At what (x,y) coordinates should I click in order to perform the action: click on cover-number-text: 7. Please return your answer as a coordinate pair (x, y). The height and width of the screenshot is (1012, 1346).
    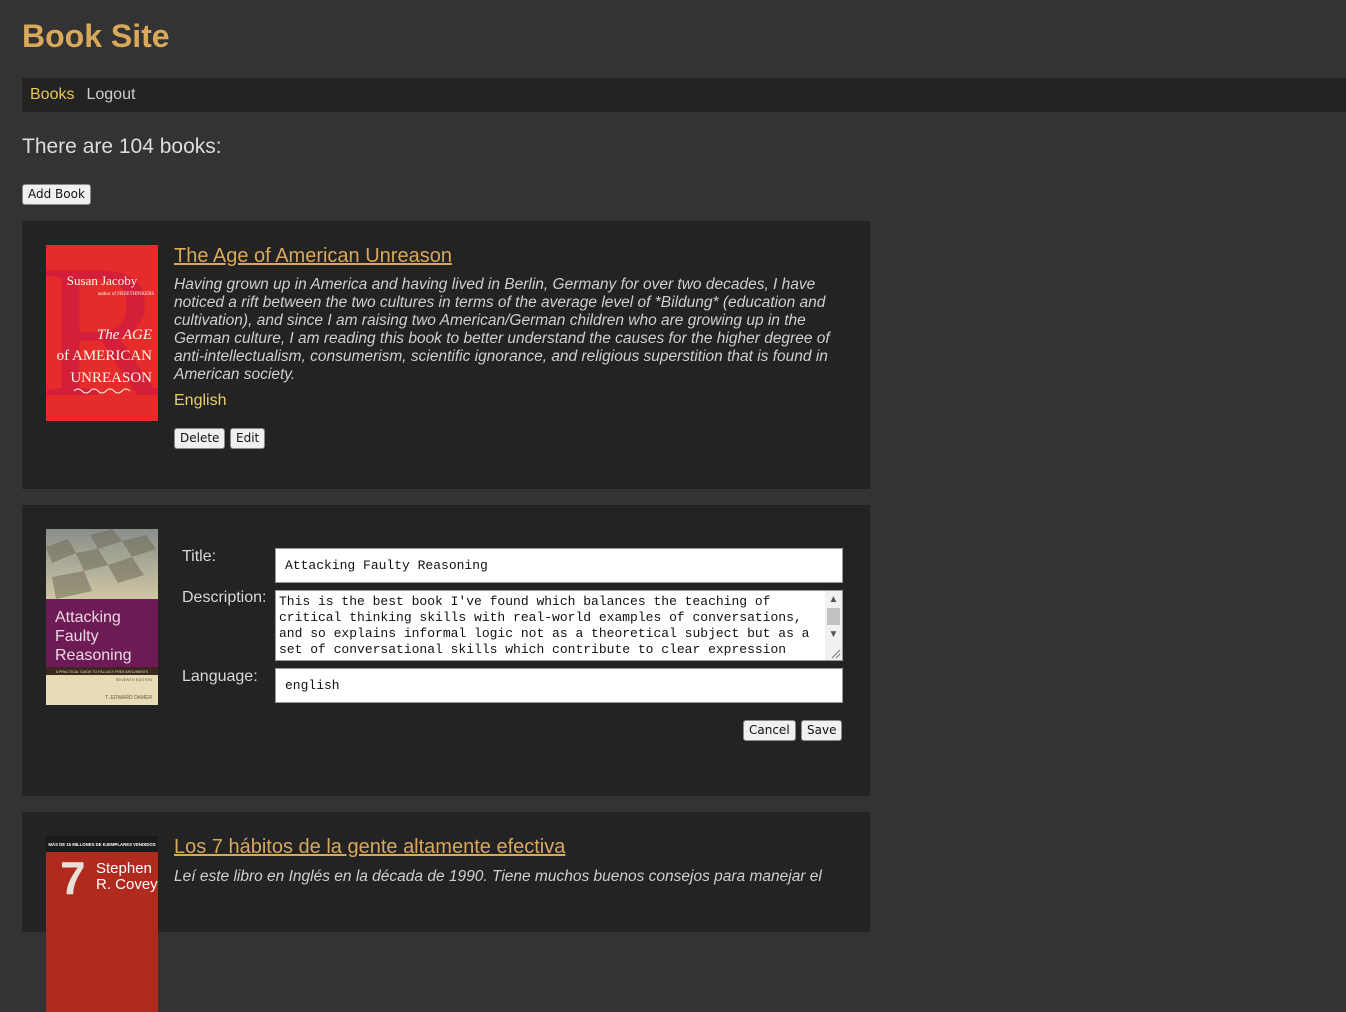
    Looking at the image, I should click on (73, 878).